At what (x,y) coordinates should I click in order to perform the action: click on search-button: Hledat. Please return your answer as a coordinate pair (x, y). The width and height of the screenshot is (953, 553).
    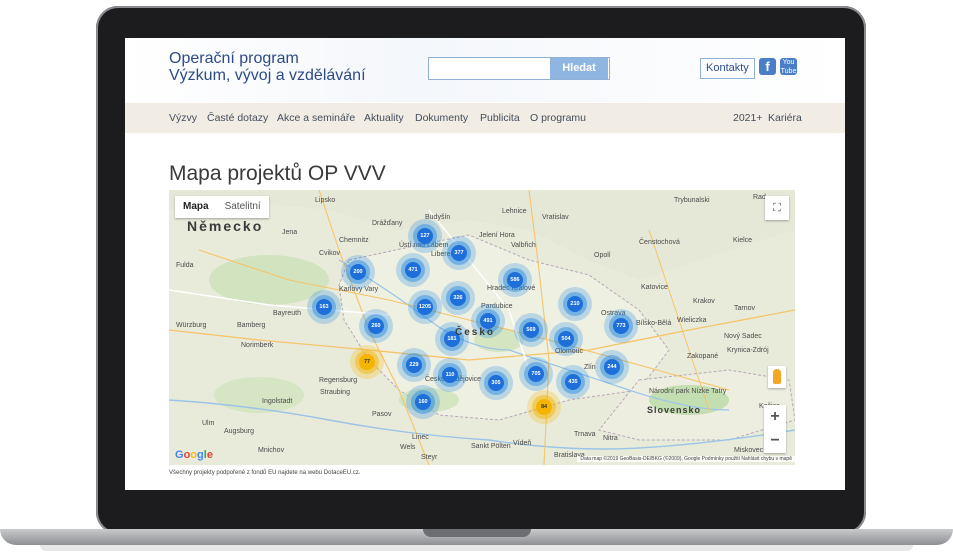
    Looking at the image, I should click on (579, 68).